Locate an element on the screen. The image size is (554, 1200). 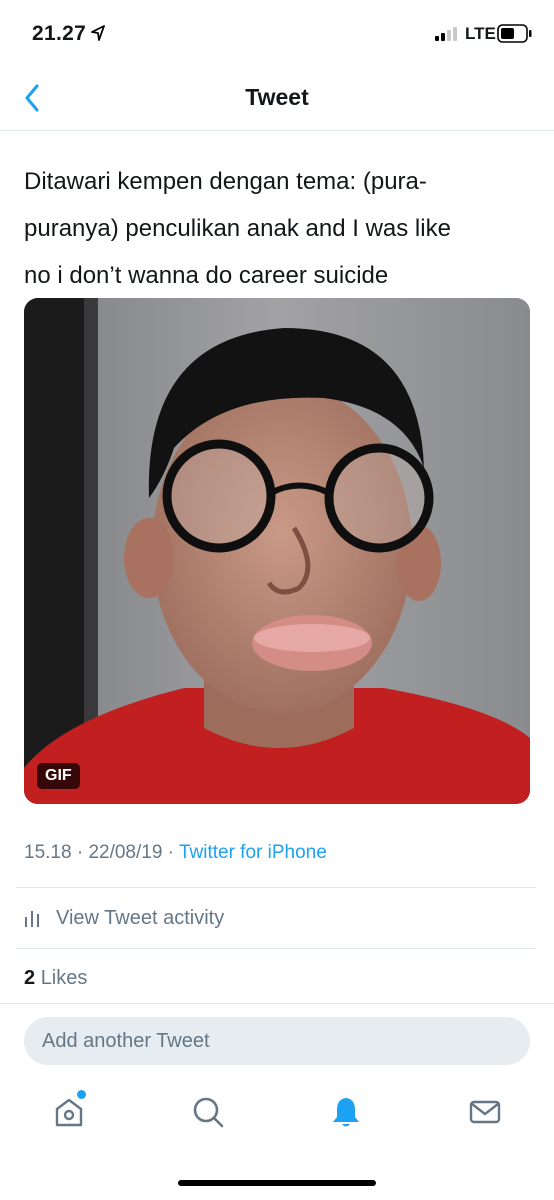
mail-icon is located at coordinates (485, 1112).